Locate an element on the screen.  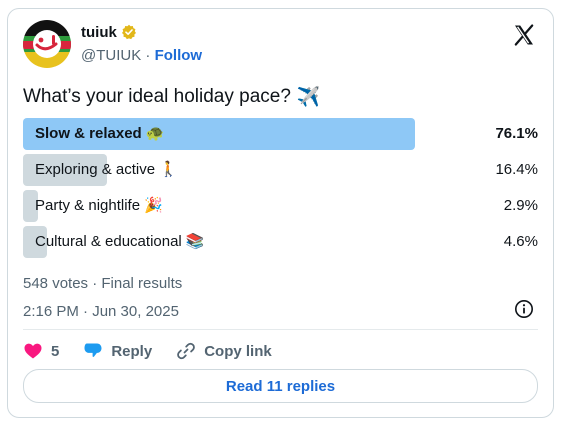
poll-question: What’s your ideal holiday pace? is located at coordinates (157, 96).